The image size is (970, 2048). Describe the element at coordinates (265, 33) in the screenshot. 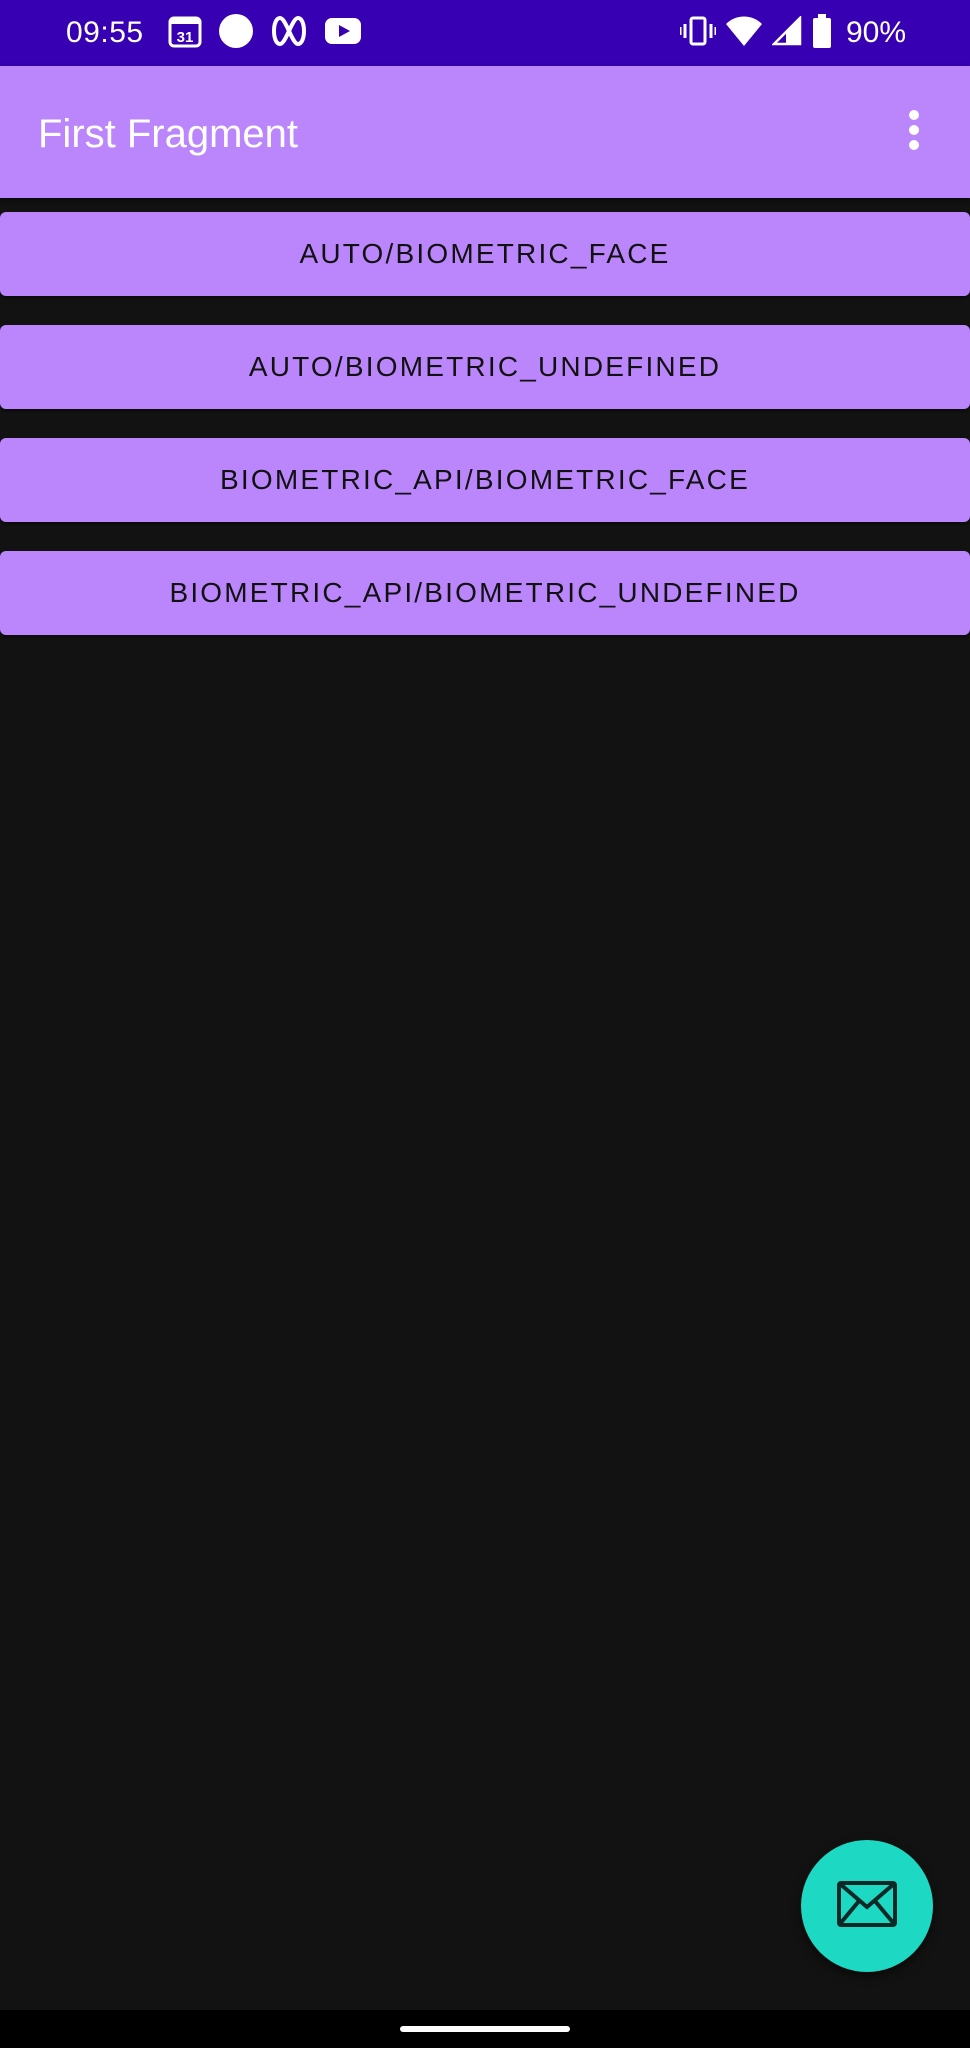

I see `status-notification-icons: 31` at that location.